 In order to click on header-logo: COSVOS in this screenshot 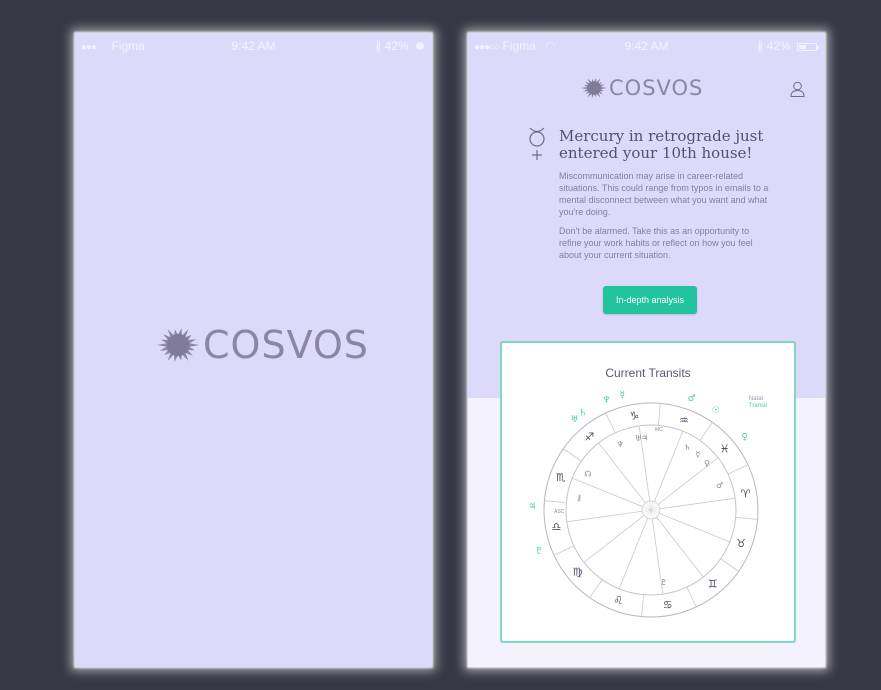, I will do `click(641, 88)`.